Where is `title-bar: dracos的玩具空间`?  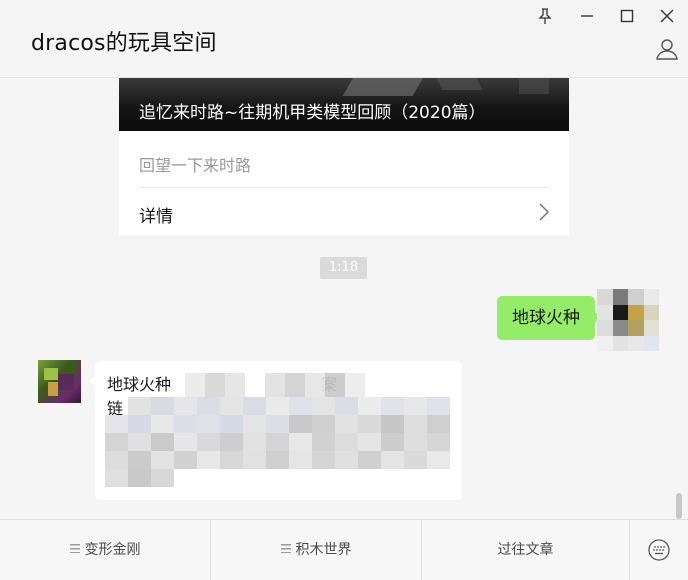 title-bar: dracos的玩具空间 is located at coordinates (344, 39).